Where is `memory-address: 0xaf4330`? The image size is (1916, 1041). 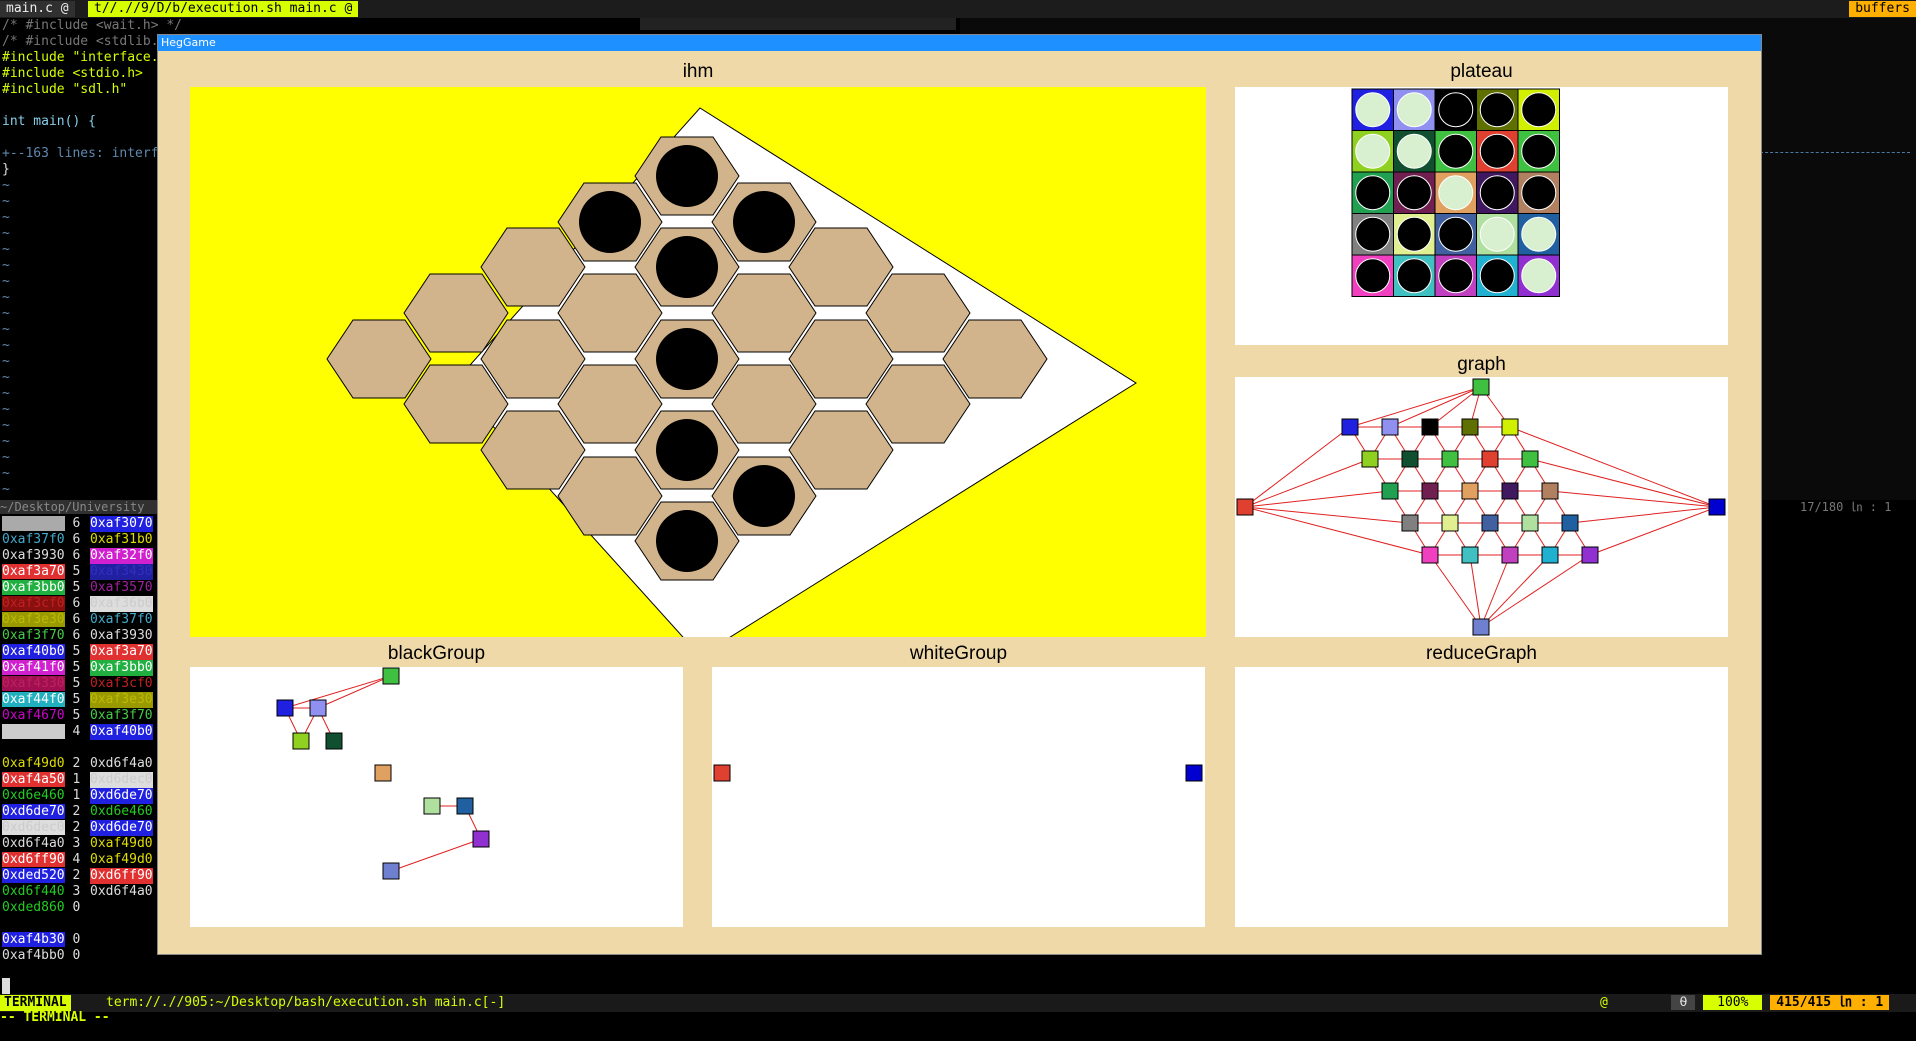
memory-address: 0xaf4330 is located at coordinates (33, 683).